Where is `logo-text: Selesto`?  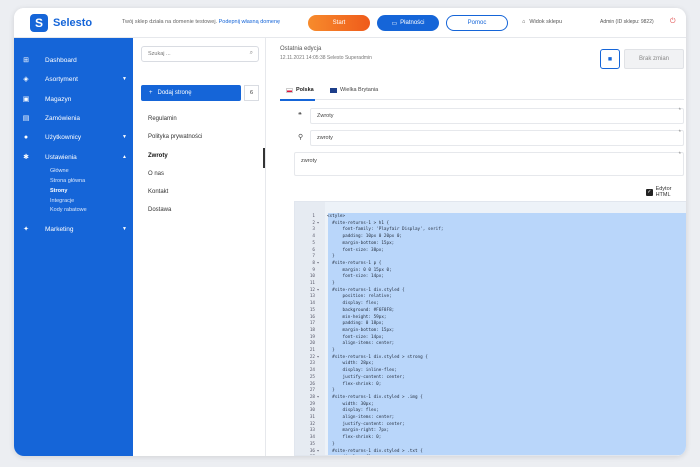
logo-text: Selesto is located at coordinates (73, 23).